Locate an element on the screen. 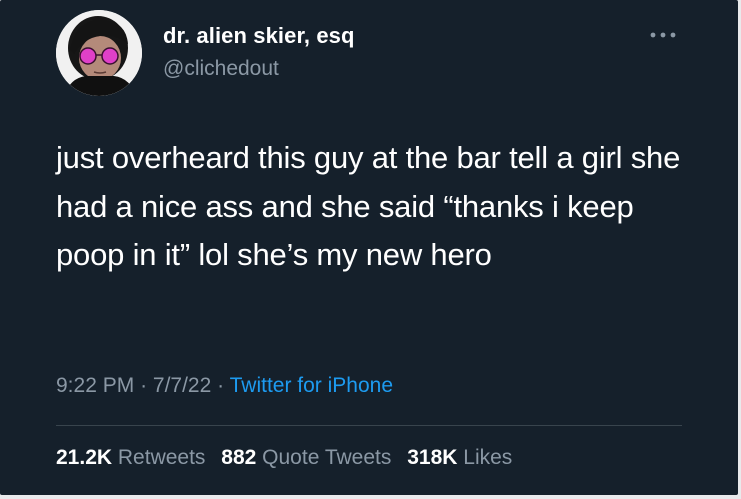 Image resolution: width=741 pixels, height=499 pixels. avatar-image is located at coordinates (99, 53).